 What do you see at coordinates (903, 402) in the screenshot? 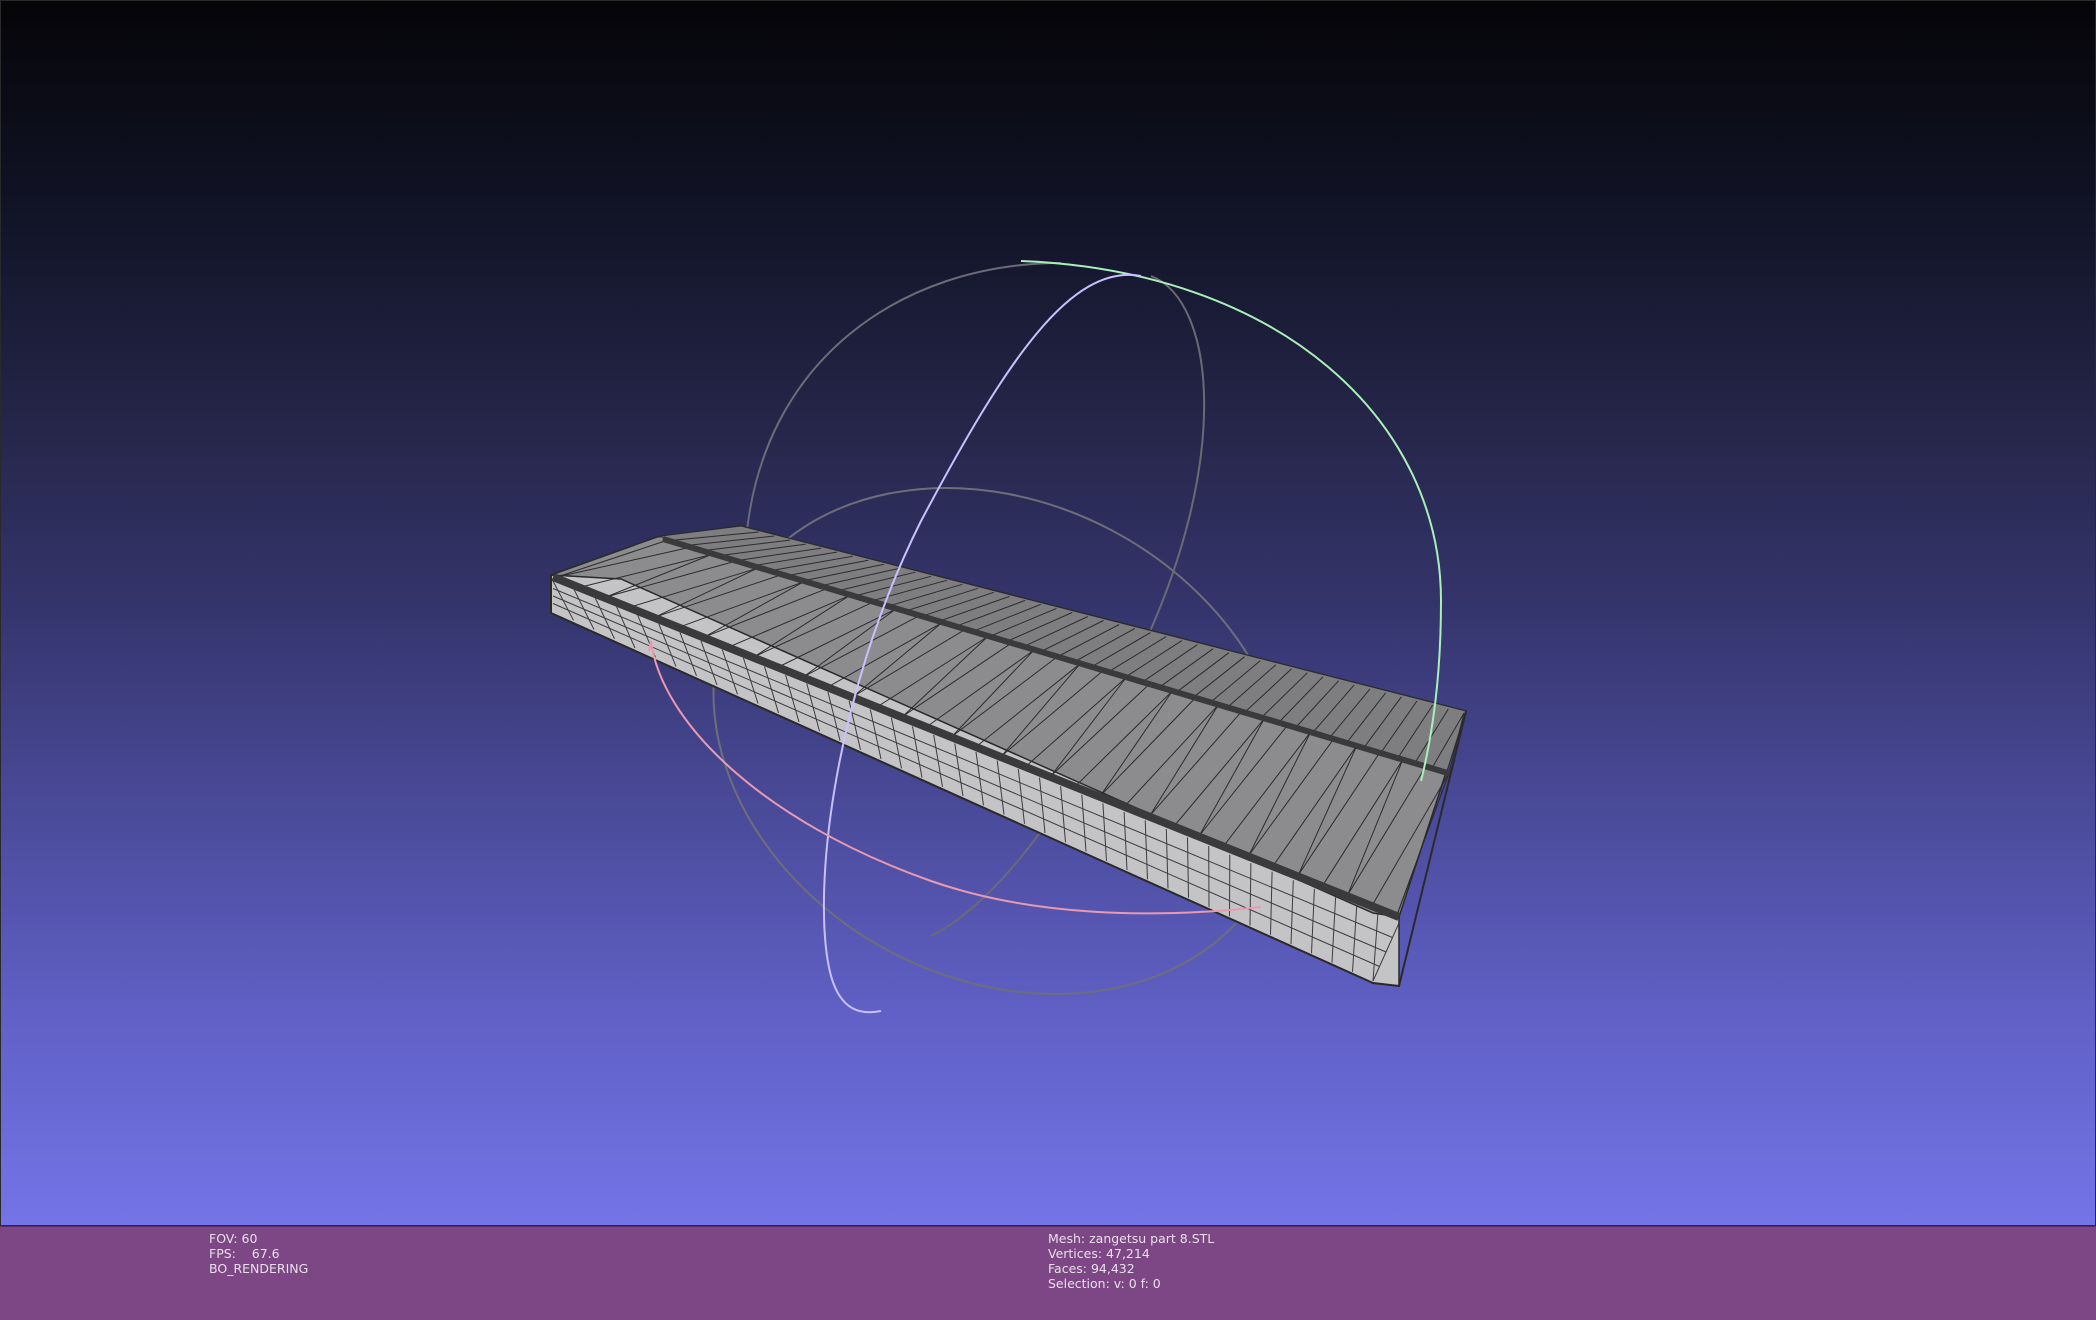
I see `trackball-ring-back-vertical` at bounding box center [903, 402].